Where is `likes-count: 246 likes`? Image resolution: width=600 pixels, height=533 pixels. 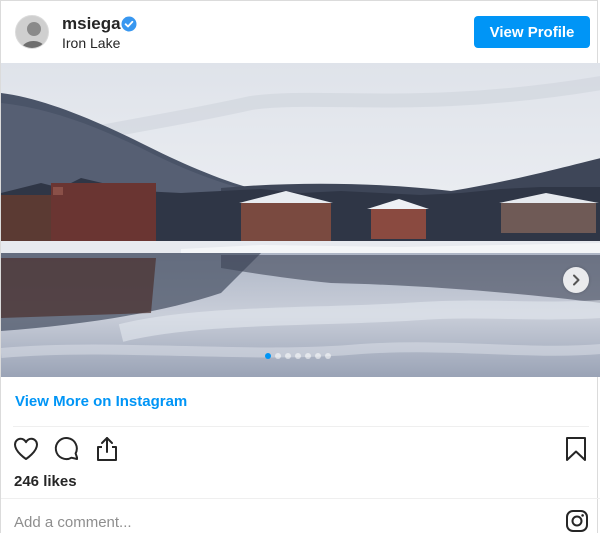
likes-count: 246 likes is located at coordinates (45, 481).